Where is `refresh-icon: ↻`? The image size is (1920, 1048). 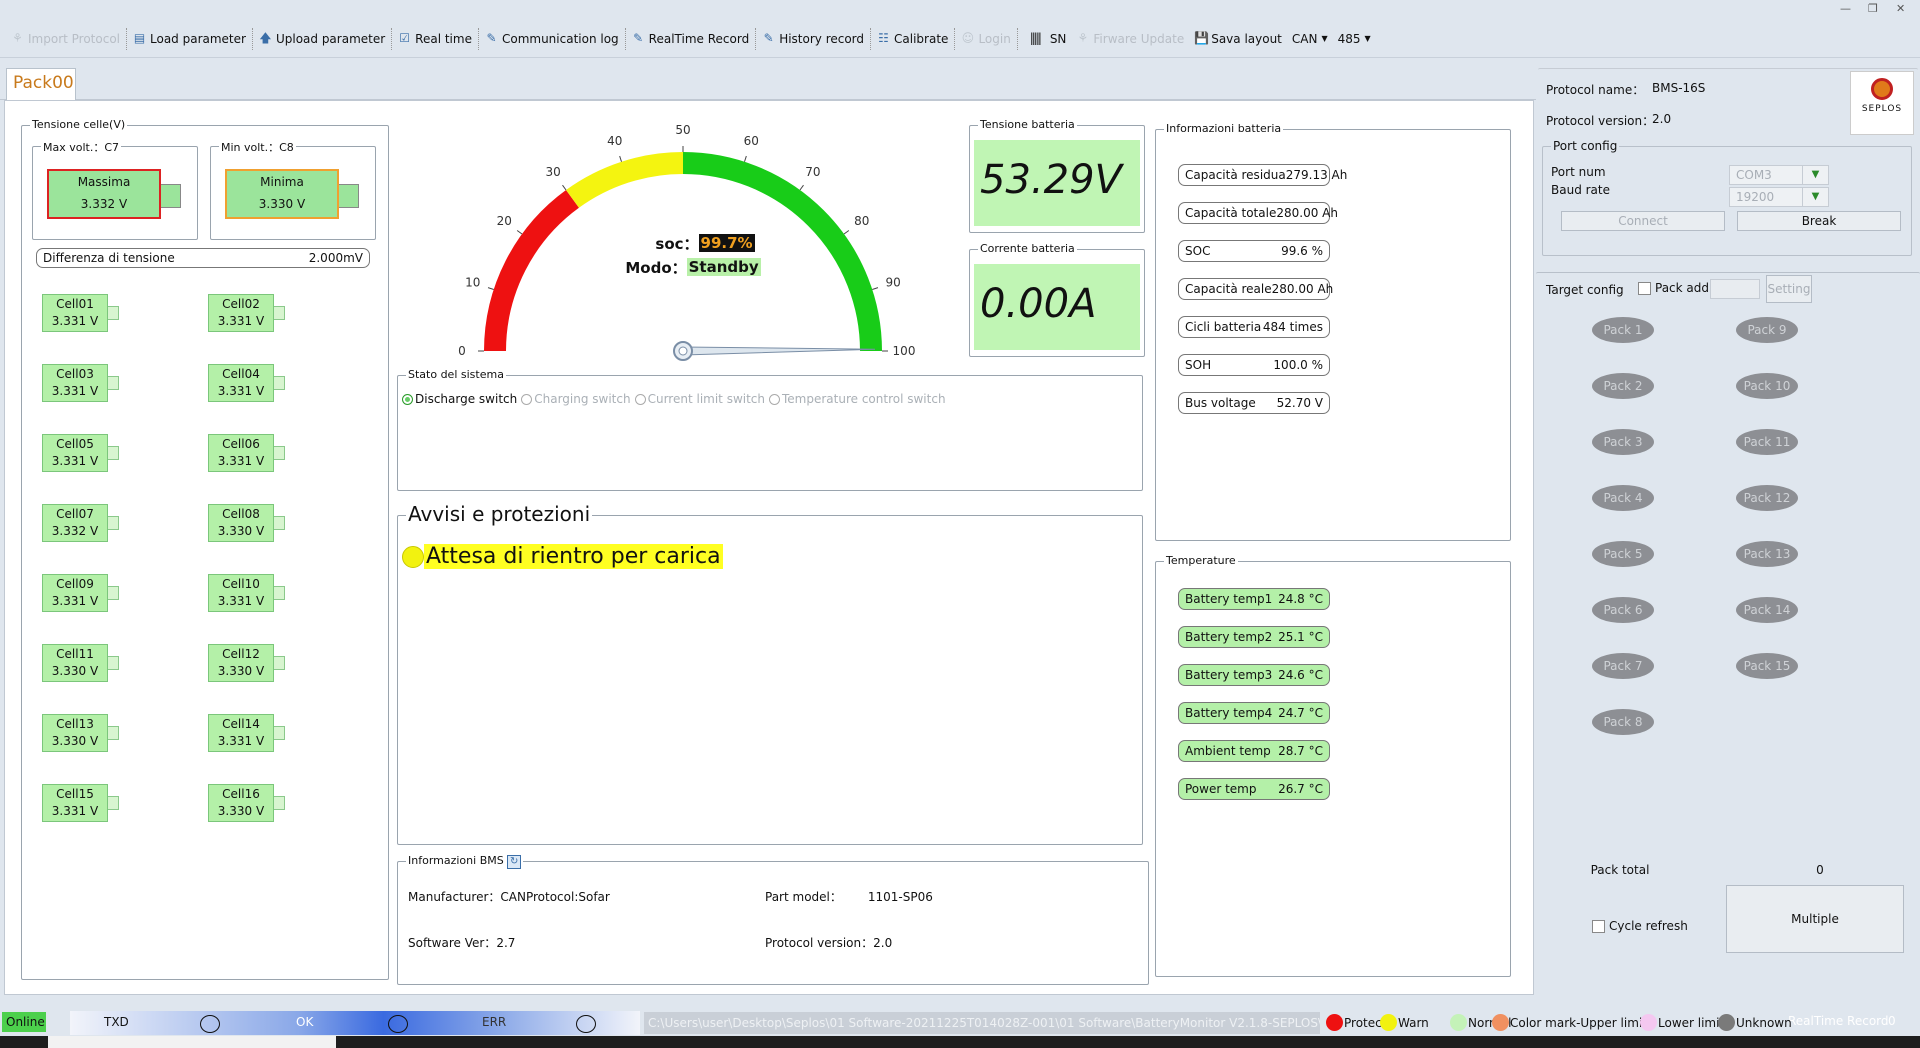
refresh-icon: ↻ is located at coordinates (514, 862).